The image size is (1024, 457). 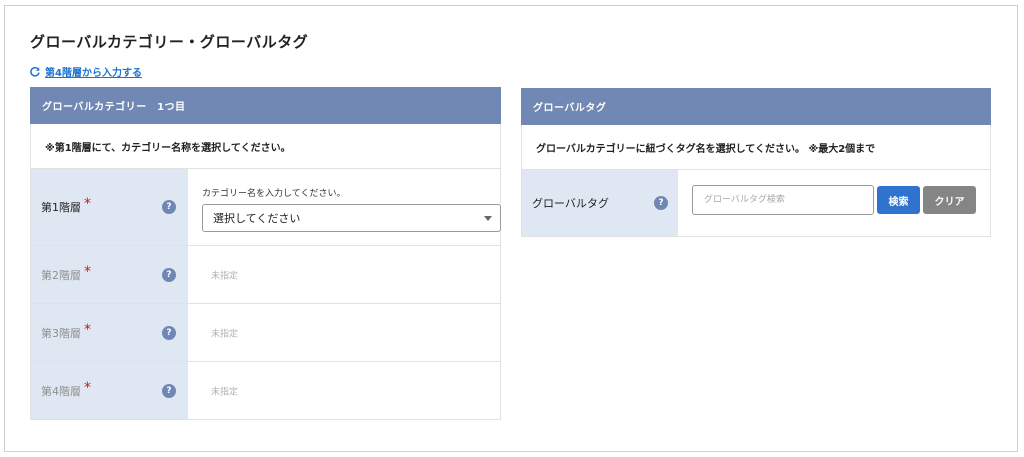 I want to click on category-panel-note: ※第1階層にて、カテゴリー名称を選択してください。, so click(x=265, y=146).